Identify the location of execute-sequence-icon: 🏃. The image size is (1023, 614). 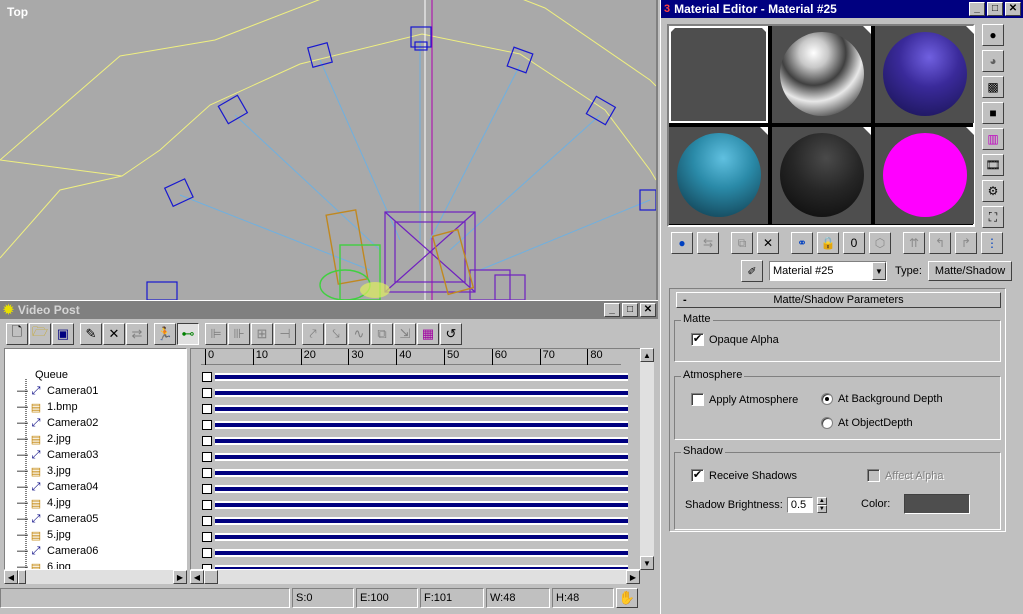
(165, 334).